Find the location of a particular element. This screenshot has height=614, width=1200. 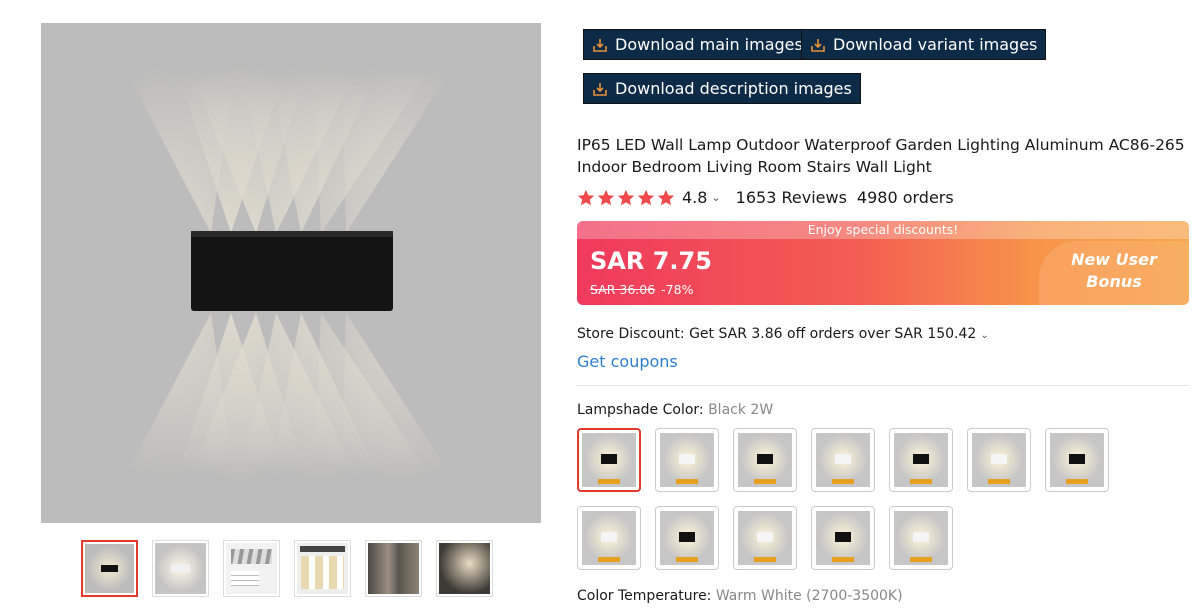

bonus-line-1: New User is located at coordinates (1114, 259).